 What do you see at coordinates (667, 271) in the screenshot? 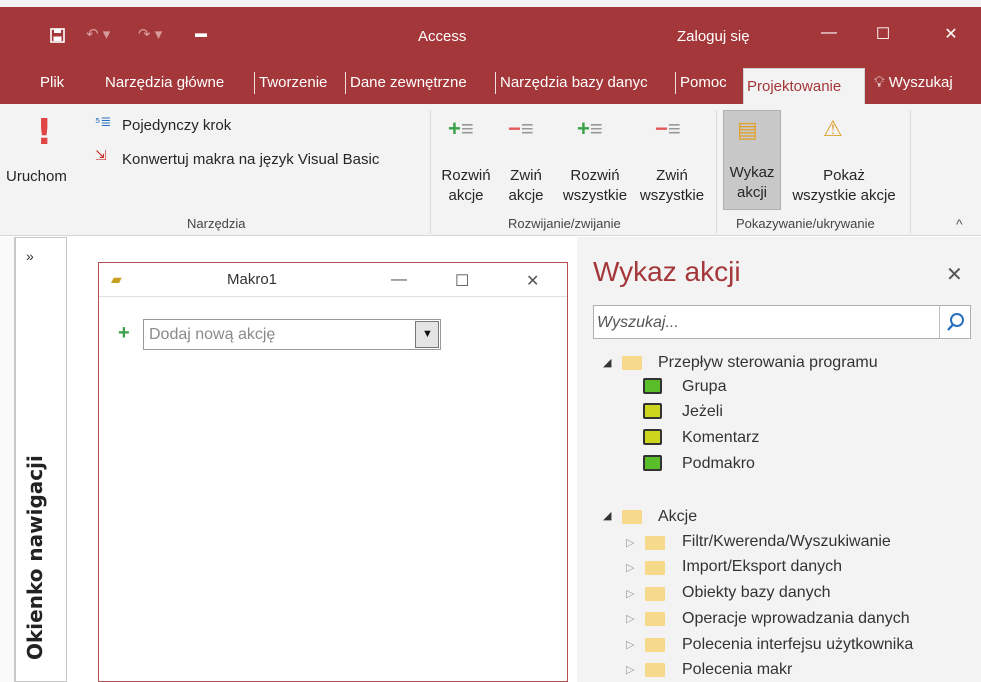
I see `action-catalog-title: Wykaz akcji` at bounding box center [667, 271].